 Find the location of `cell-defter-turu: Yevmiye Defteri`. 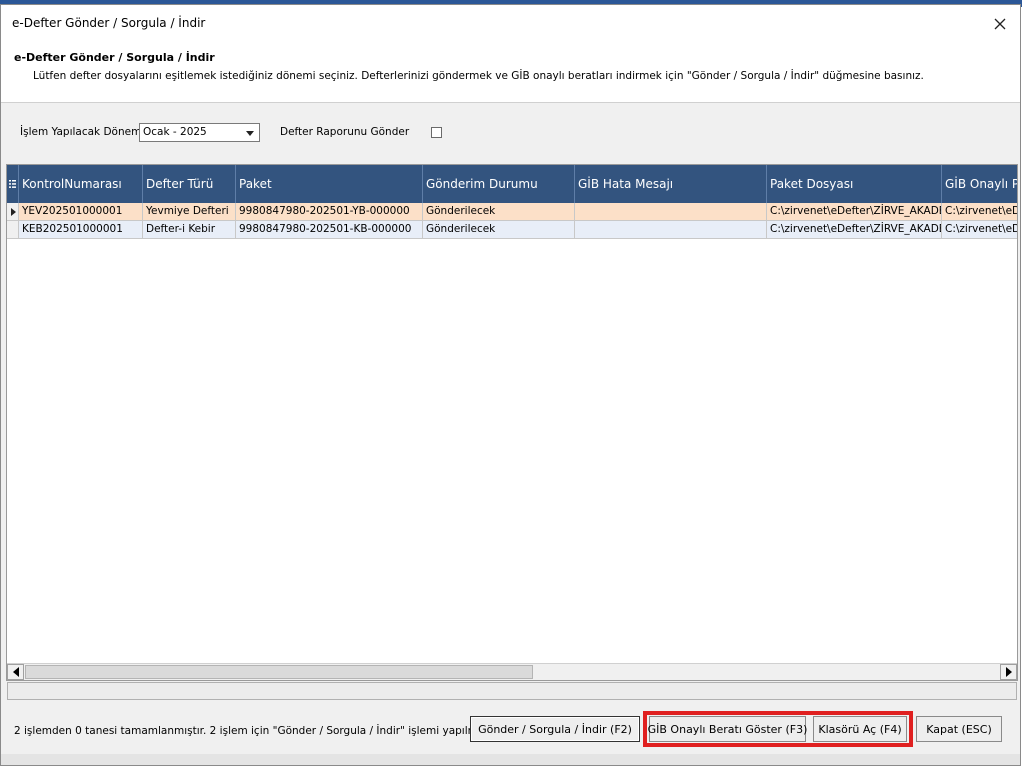

cell-defter-turu: Yevmiye Defteri is located at coordinates (189, 212).